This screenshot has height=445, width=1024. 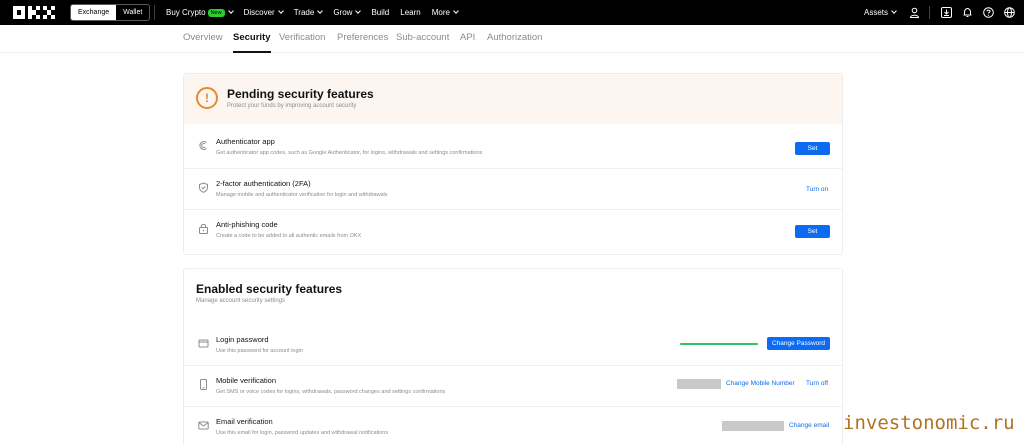 What do you see at coordinates (809, 425) in the screenshot?
I see `change-email-link: Change email` at bounding box center [809, 425].